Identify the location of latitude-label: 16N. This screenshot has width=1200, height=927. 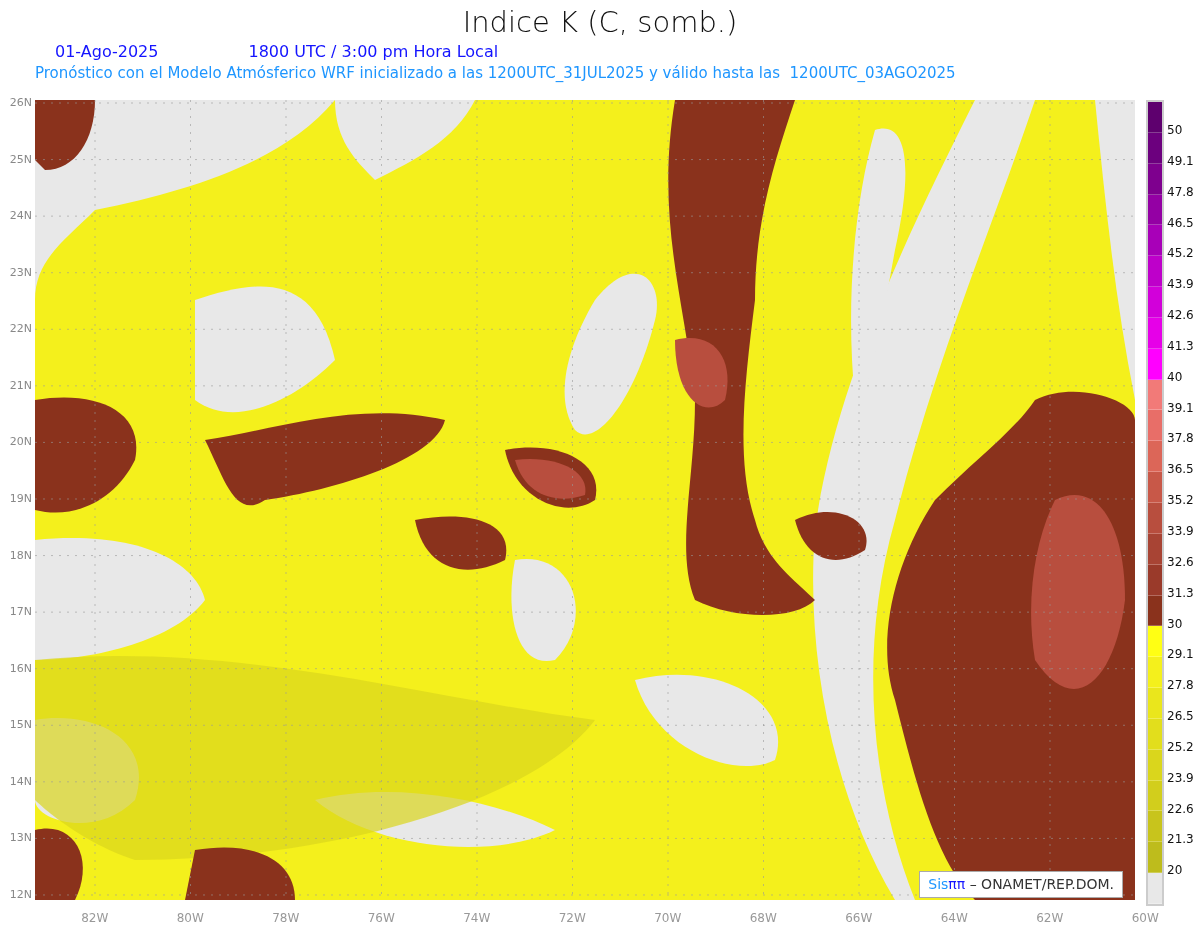
(20, 668).